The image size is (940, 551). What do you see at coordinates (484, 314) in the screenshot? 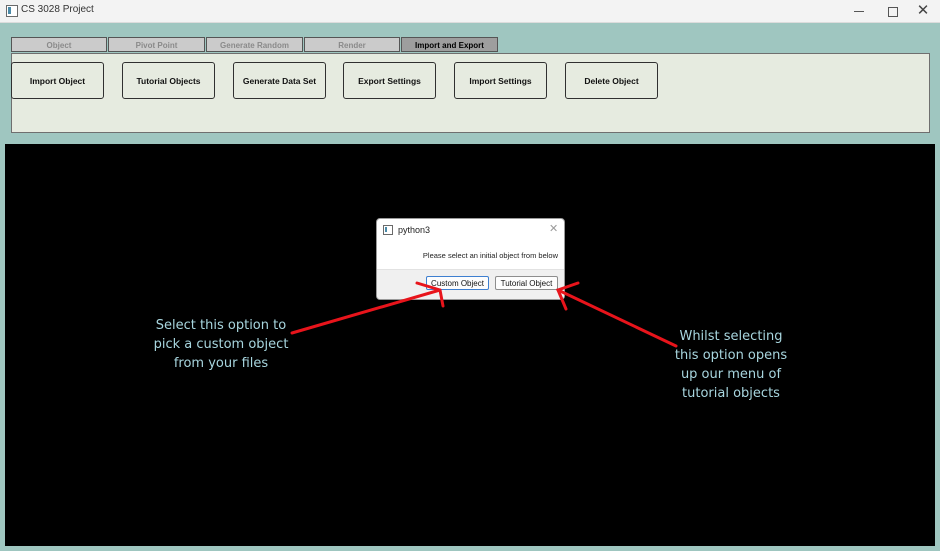
I see `annotation-arrows` at bounding box center [484, 314].